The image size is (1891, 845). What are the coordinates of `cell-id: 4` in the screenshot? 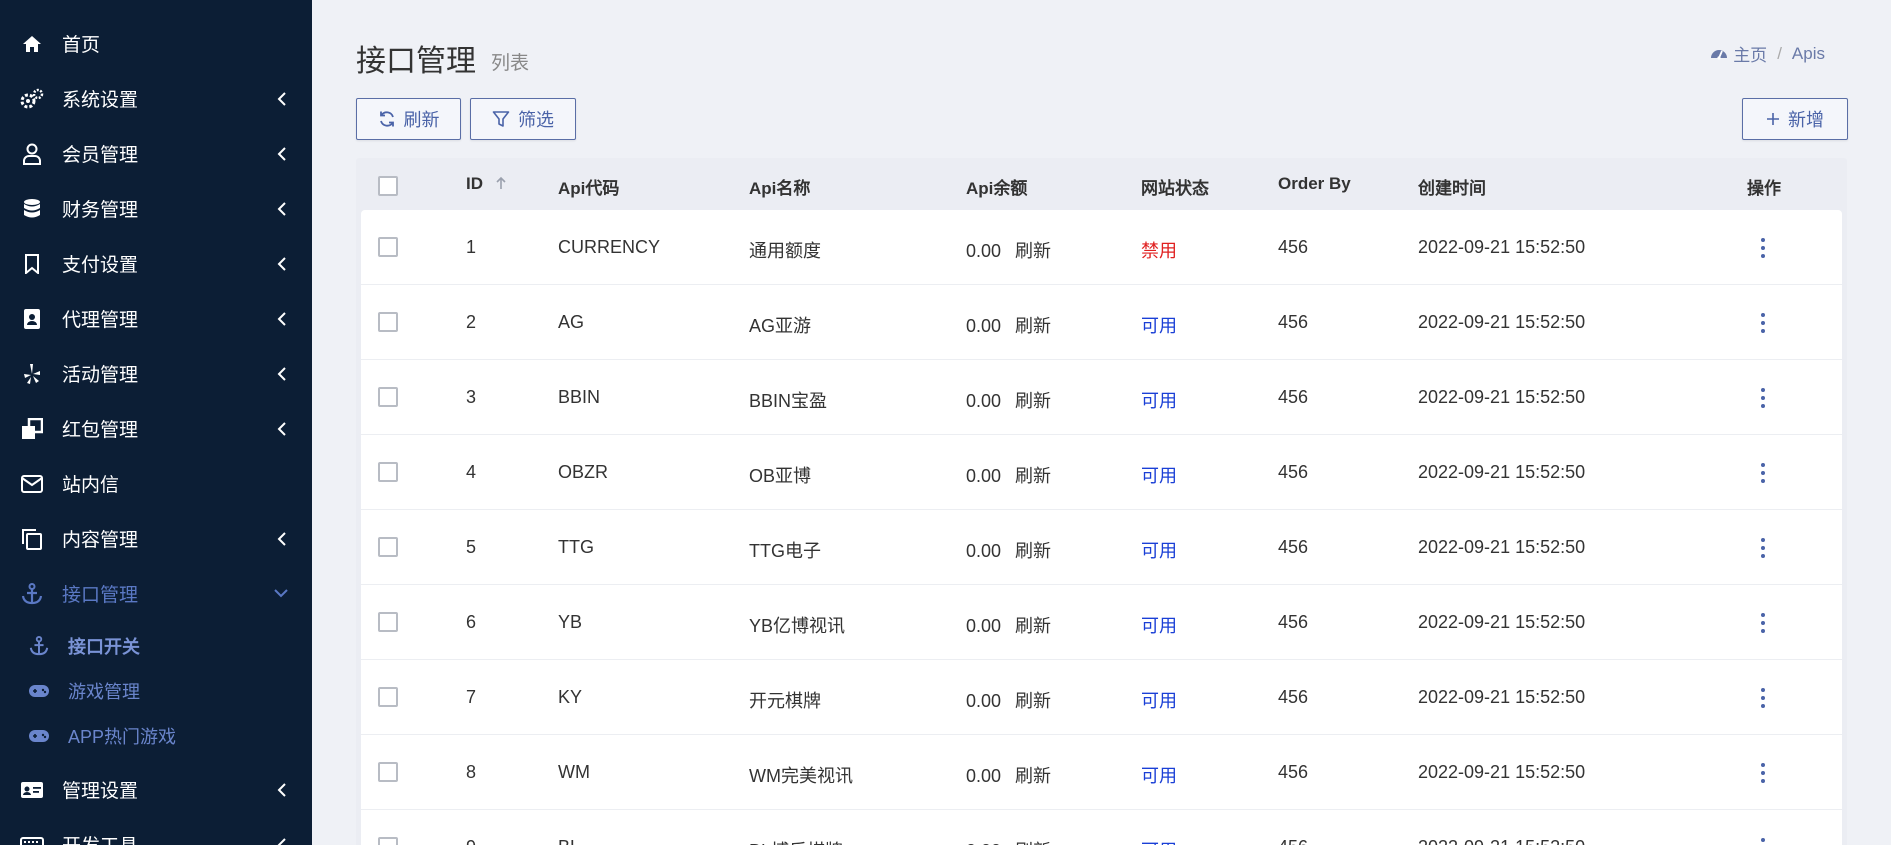 It's located at (471, 472).